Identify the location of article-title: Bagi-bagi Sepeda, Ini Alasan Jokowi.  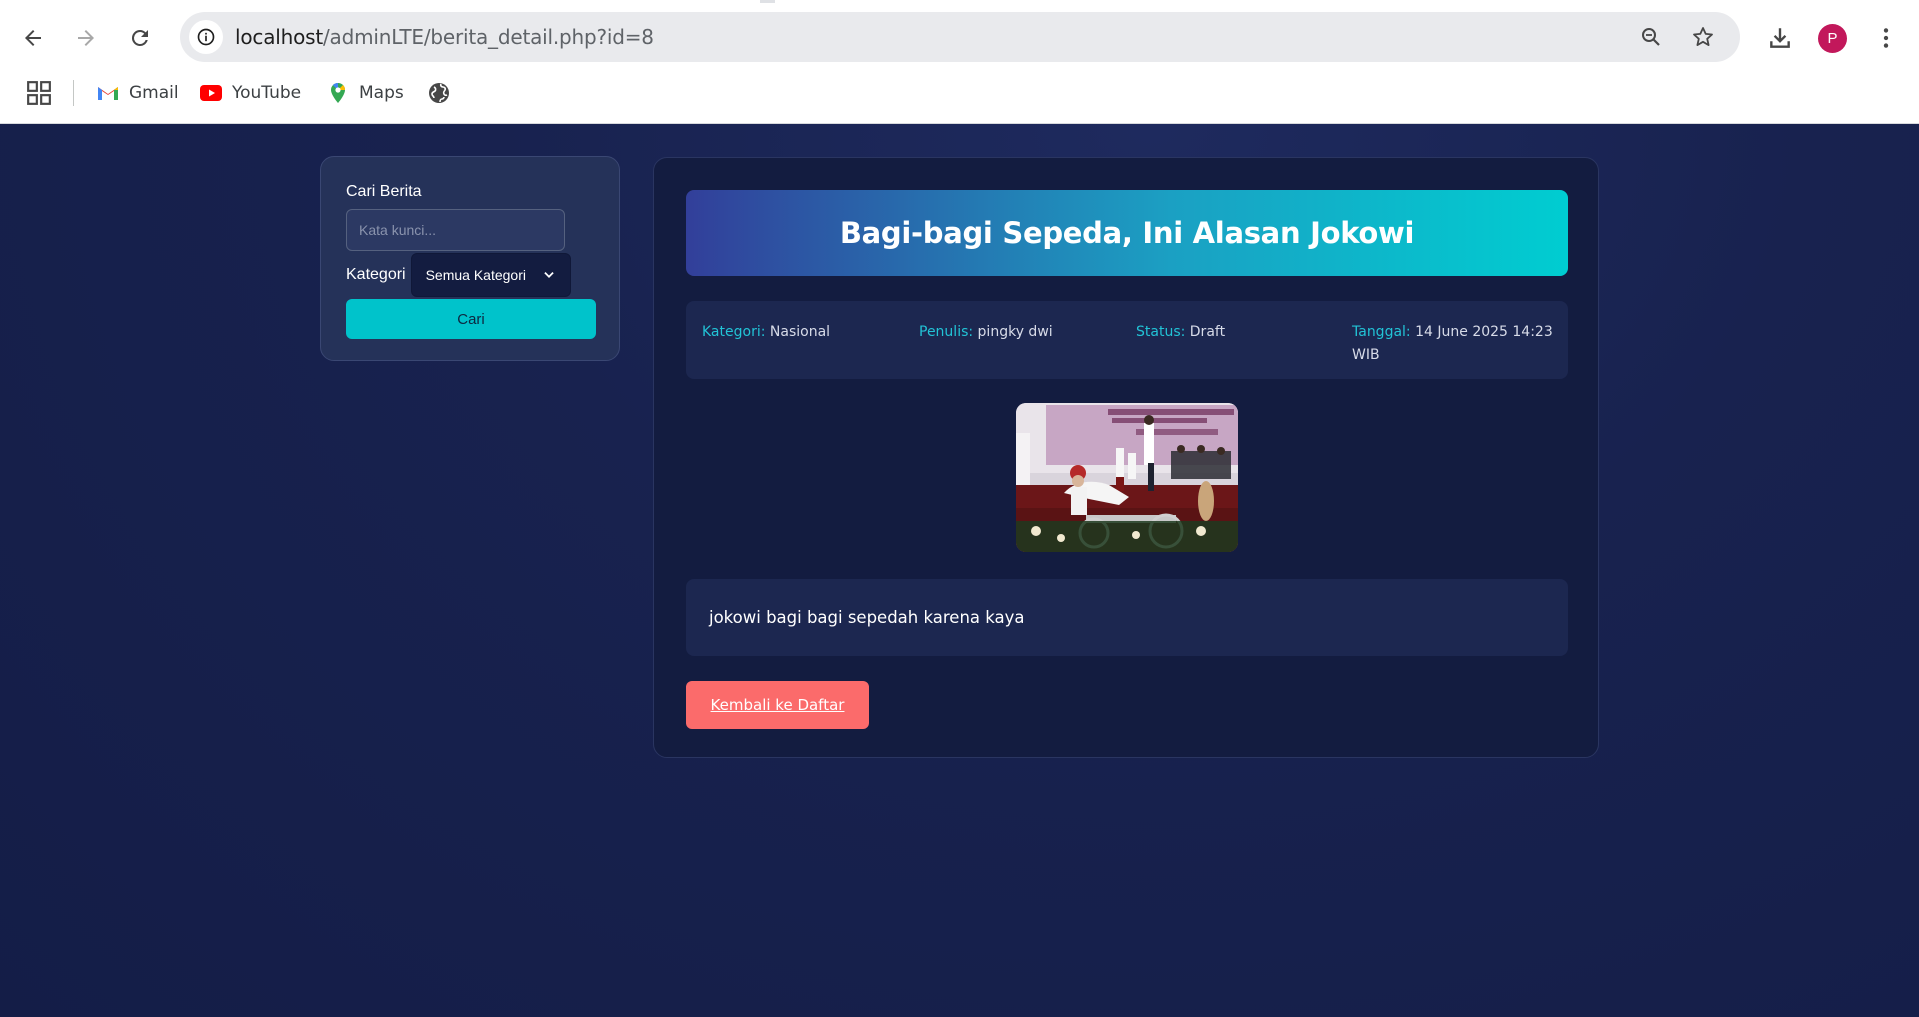
(1127, 233).